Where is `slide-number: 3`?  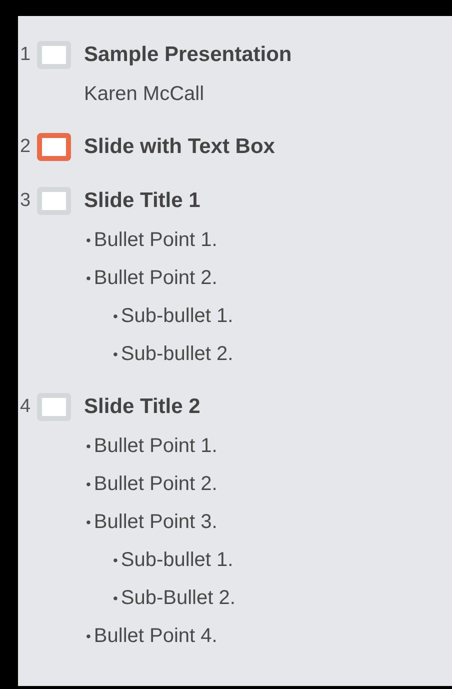 slide-number: 3 is located at coordinates (25, 201).